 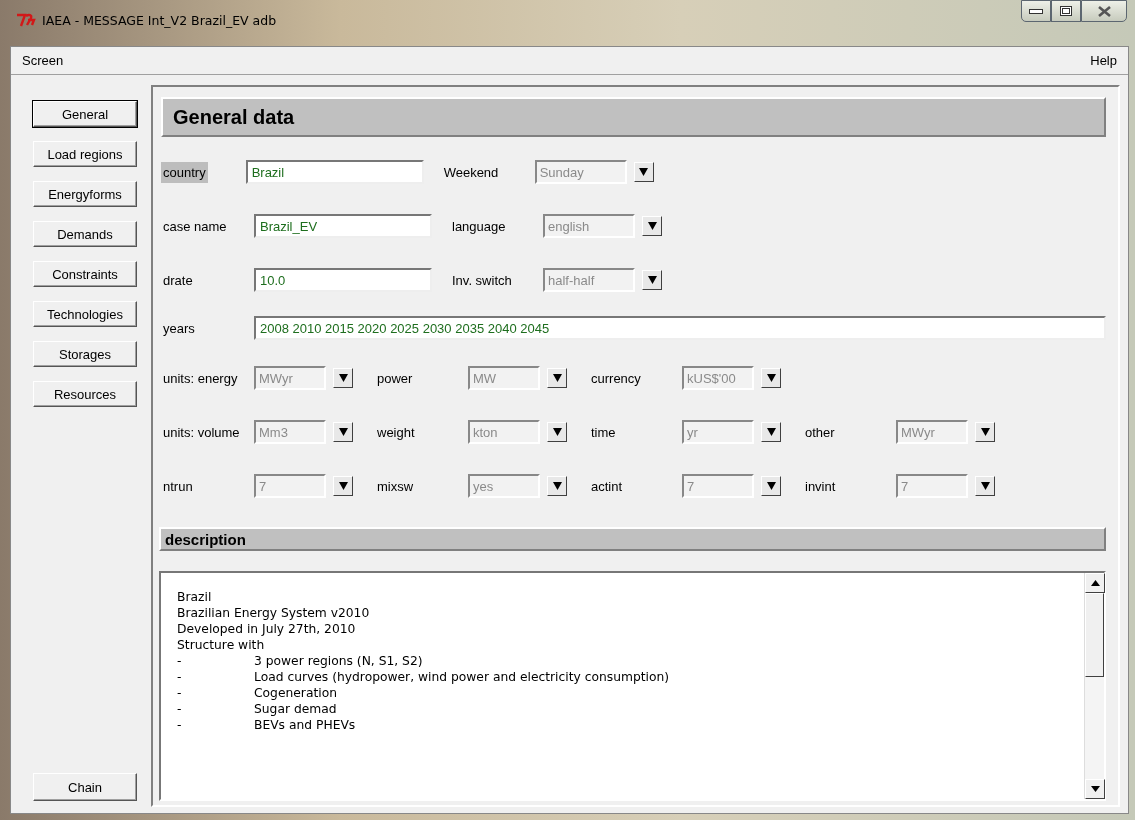 What do you see at coordinates (396, 432) in the screenshot?
I see `field-label: weight` at bounding box center [396, 432].